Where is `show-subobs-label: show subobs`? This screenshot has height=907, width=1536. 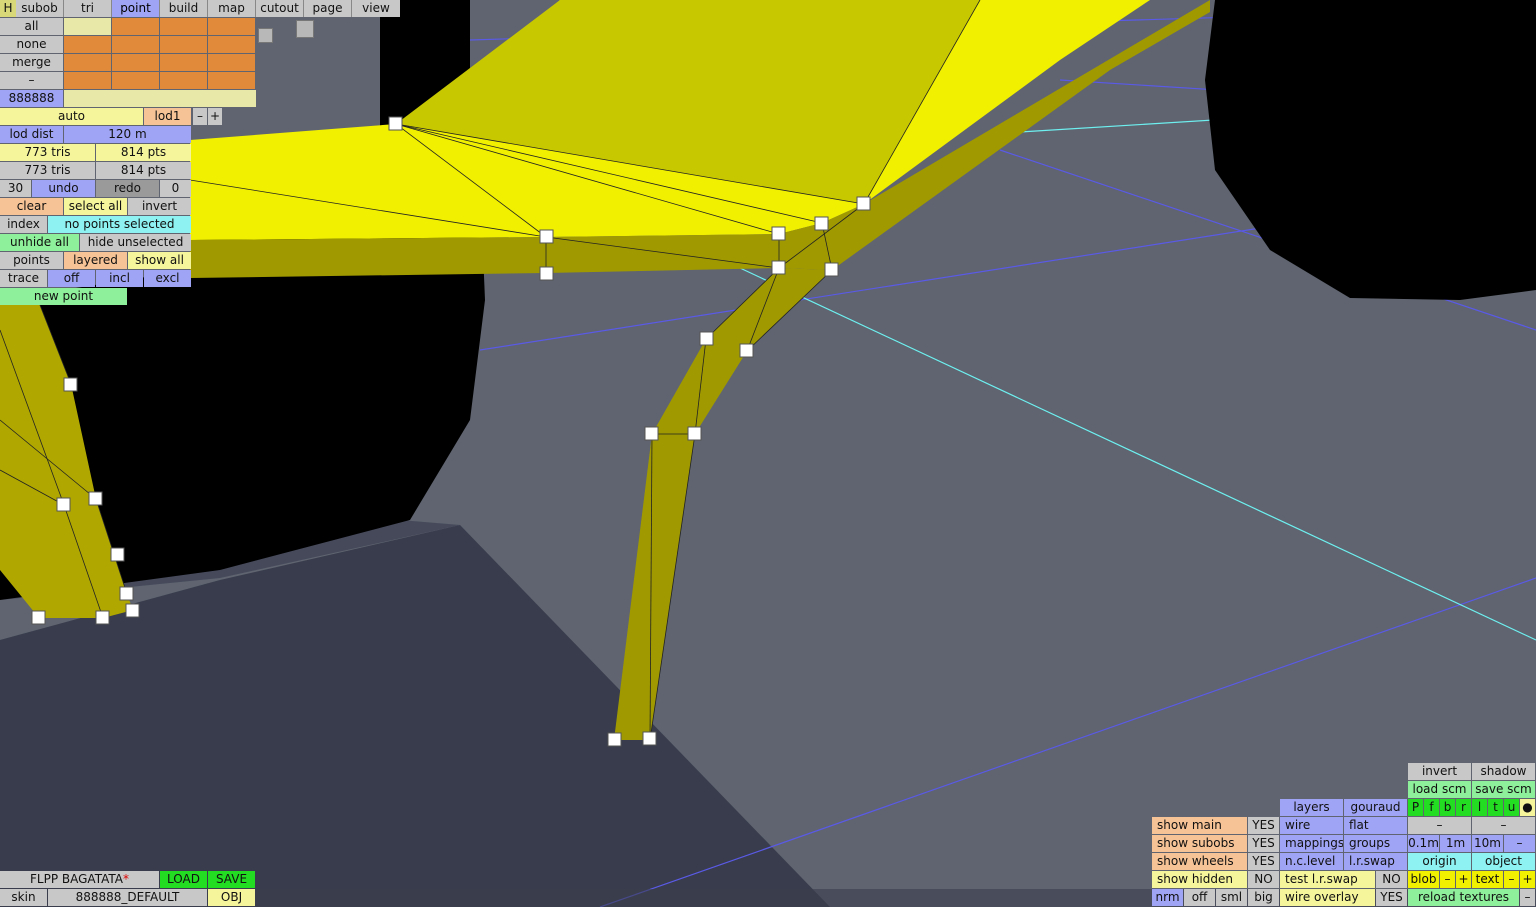
show-subobs-label: show subobs is located at coordinates (1199, 843).